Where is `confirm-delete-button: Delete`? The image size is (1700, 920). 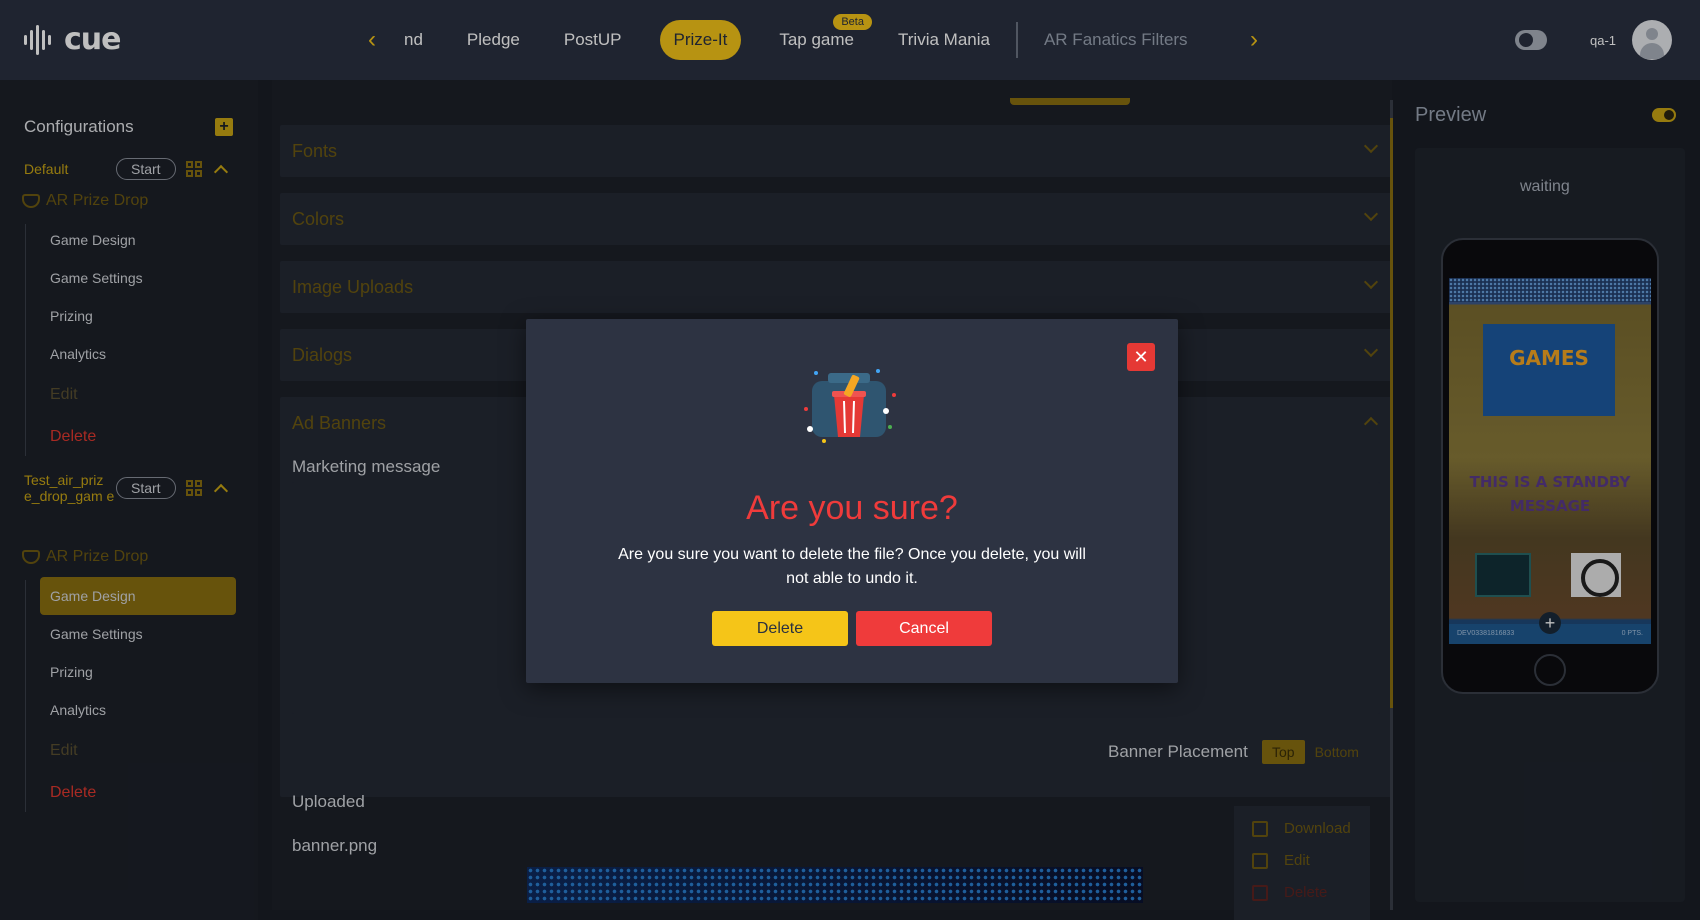
confirm-delete-button: Delete is located at coordinates (780, 628).